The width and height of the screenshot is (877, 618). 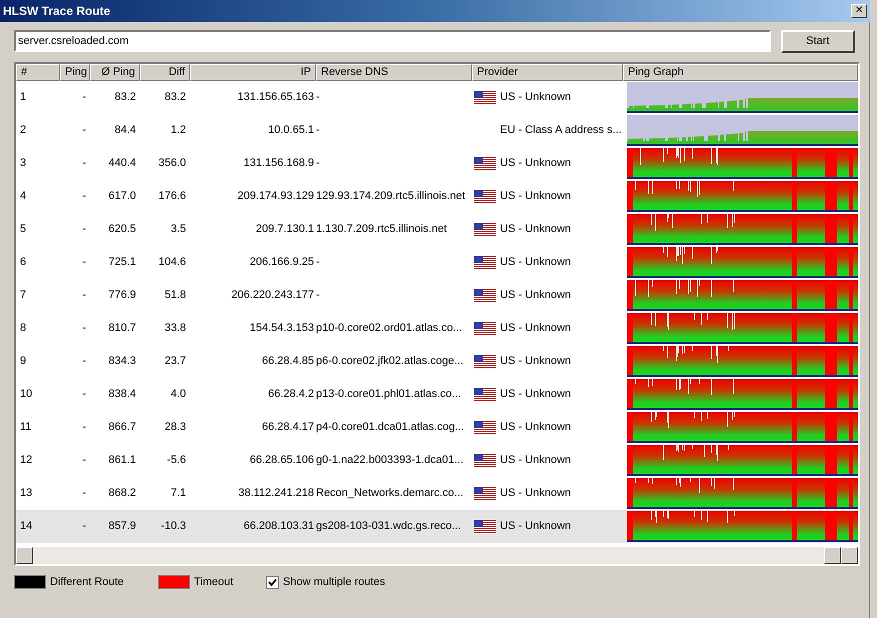 What do you see at coordinates (122, 328) in the screenshot?
I see `table-cell: 810.7` at bounding box center [122, 328].